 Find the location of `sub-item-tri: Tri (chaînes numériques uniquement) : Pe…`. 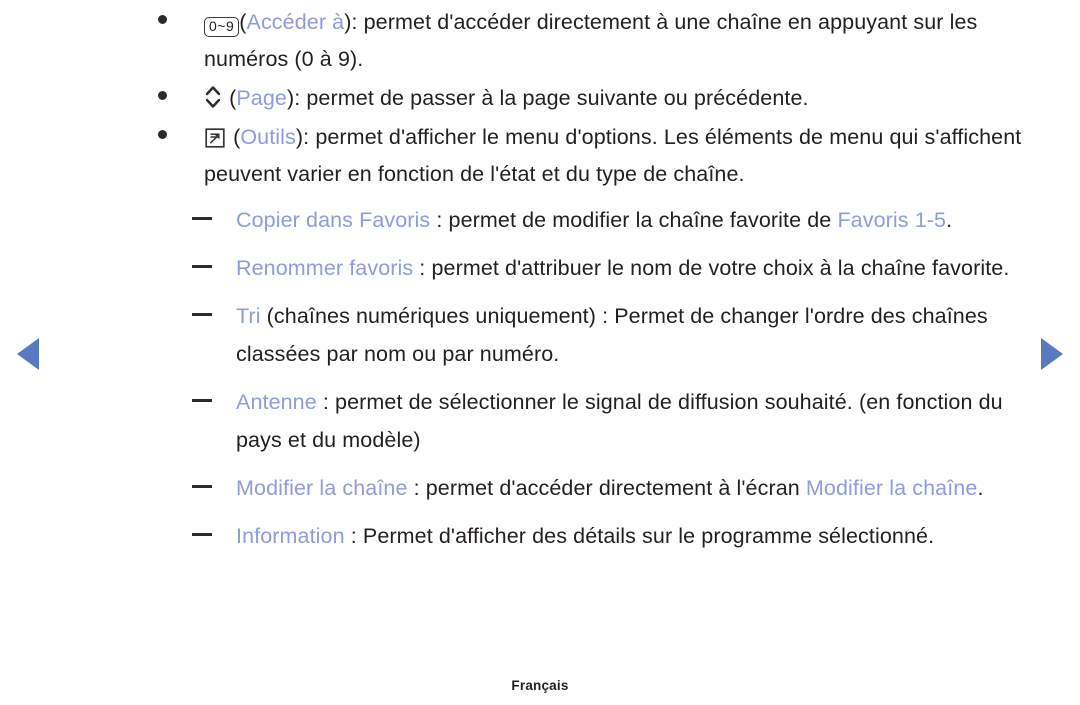

sub-item-tri: Tri (chaînes numériques uniquement) : Pe… is located at coordinates (611, 335).